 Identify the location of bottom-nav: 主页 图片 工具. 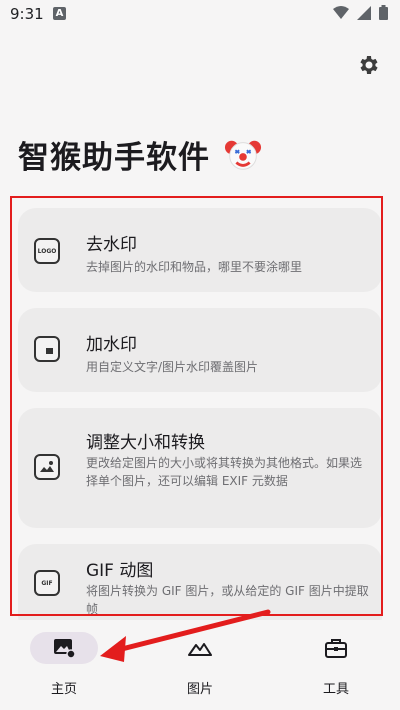
(200, 665).